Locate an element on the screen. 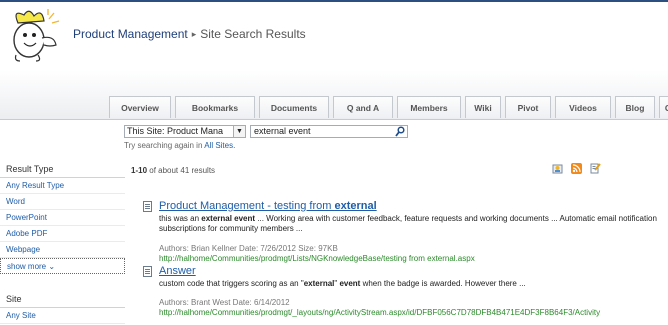  tab-label: Q and A is located at coordinates (363, 107).